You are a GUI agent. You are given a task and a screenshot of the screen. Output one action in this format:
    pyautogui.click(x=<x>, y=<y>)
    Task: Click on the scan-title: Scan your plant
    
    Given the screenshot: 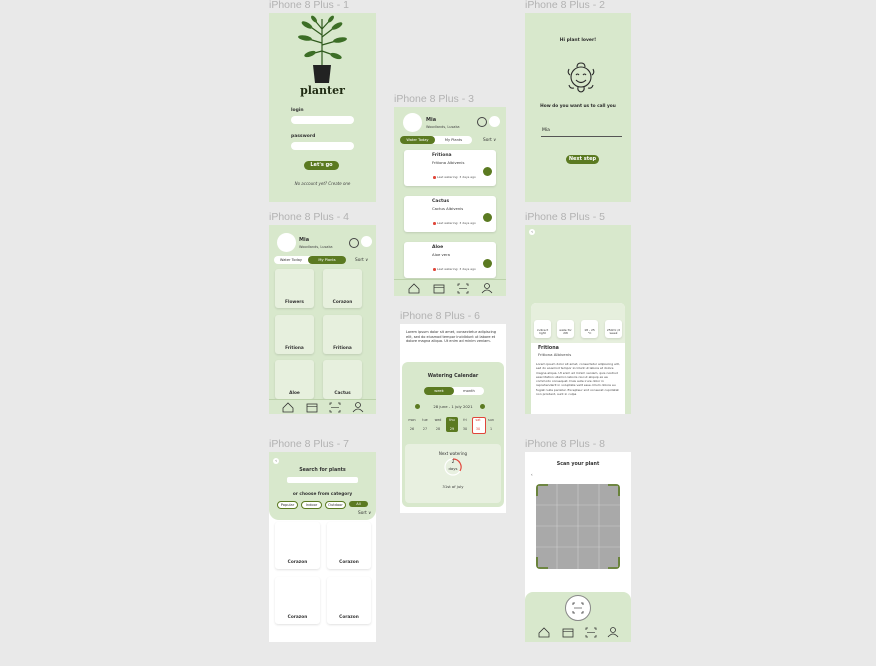 What is the action you would take?
    pyautogui.click(x=578, y=464)
    